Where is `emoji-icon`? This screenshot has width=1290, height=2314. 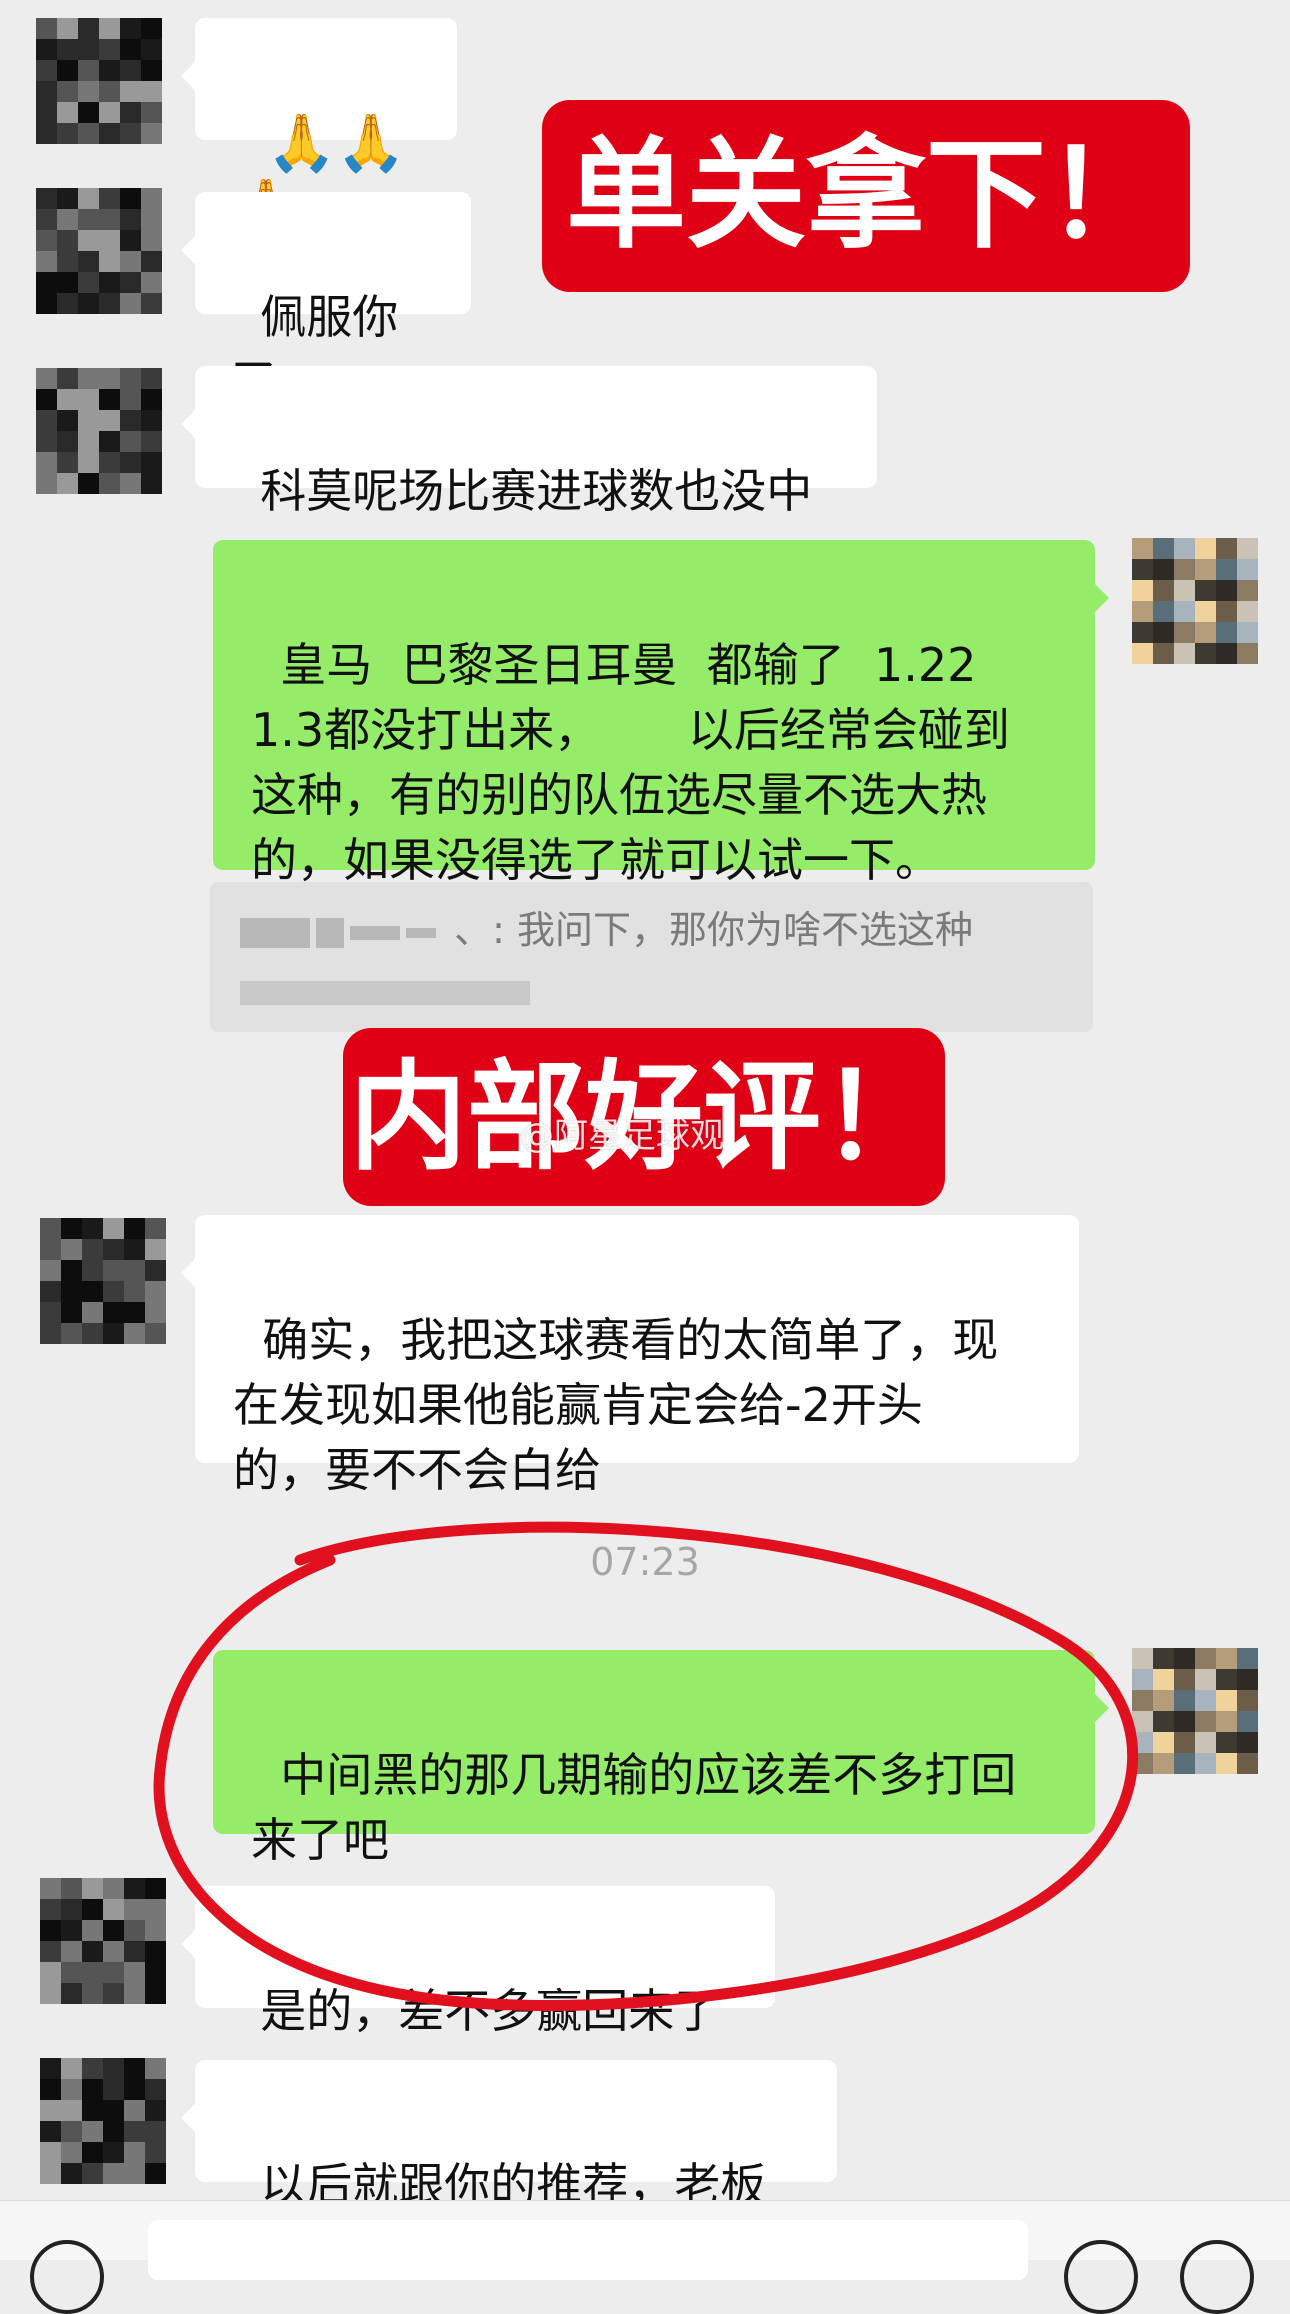 emoji-icon is located at coordinates (1101, 2277).